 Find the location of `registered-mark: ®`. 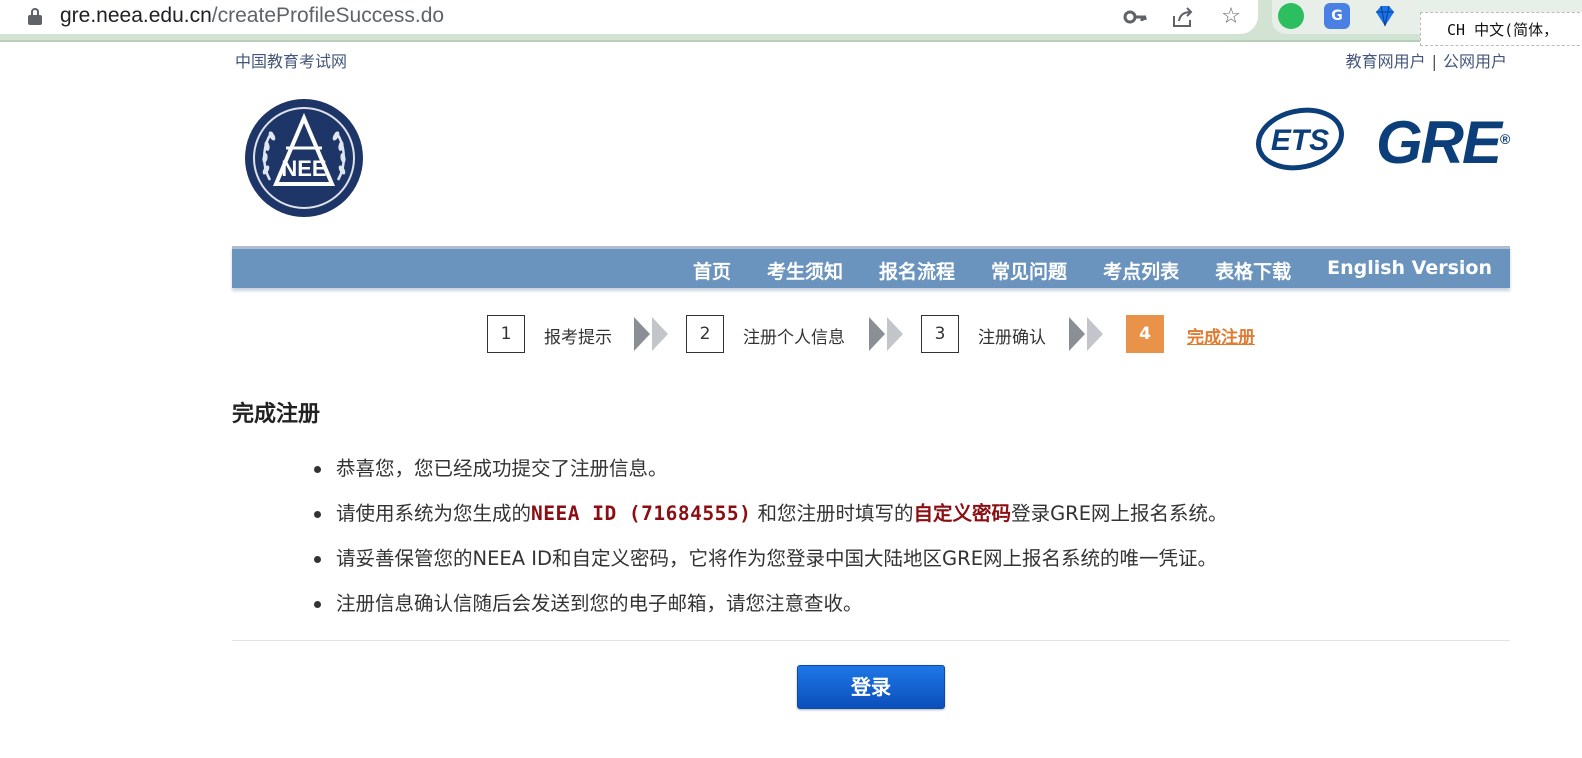

registered-mark: ® is located at coordinates (1505, 139).